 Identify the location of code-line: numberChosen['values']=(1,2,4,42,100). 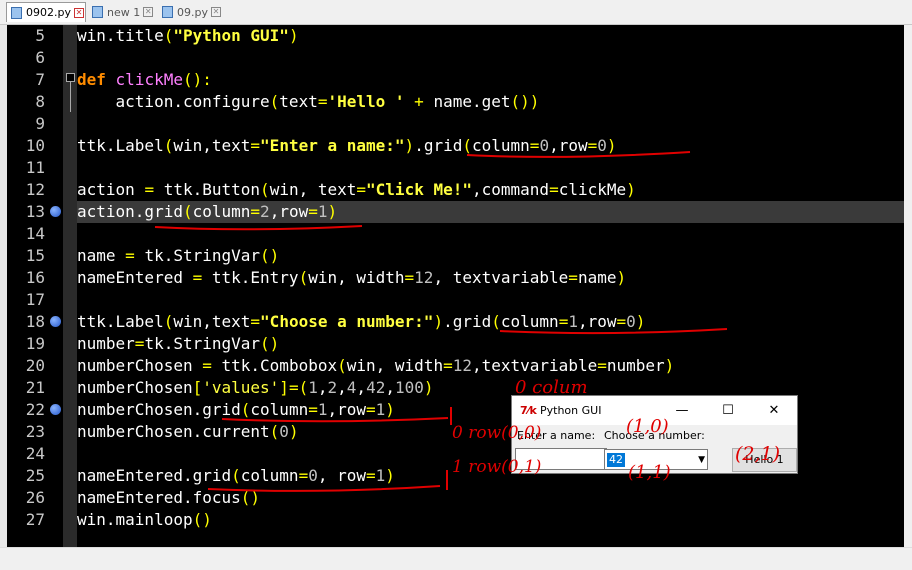
(255, 387).